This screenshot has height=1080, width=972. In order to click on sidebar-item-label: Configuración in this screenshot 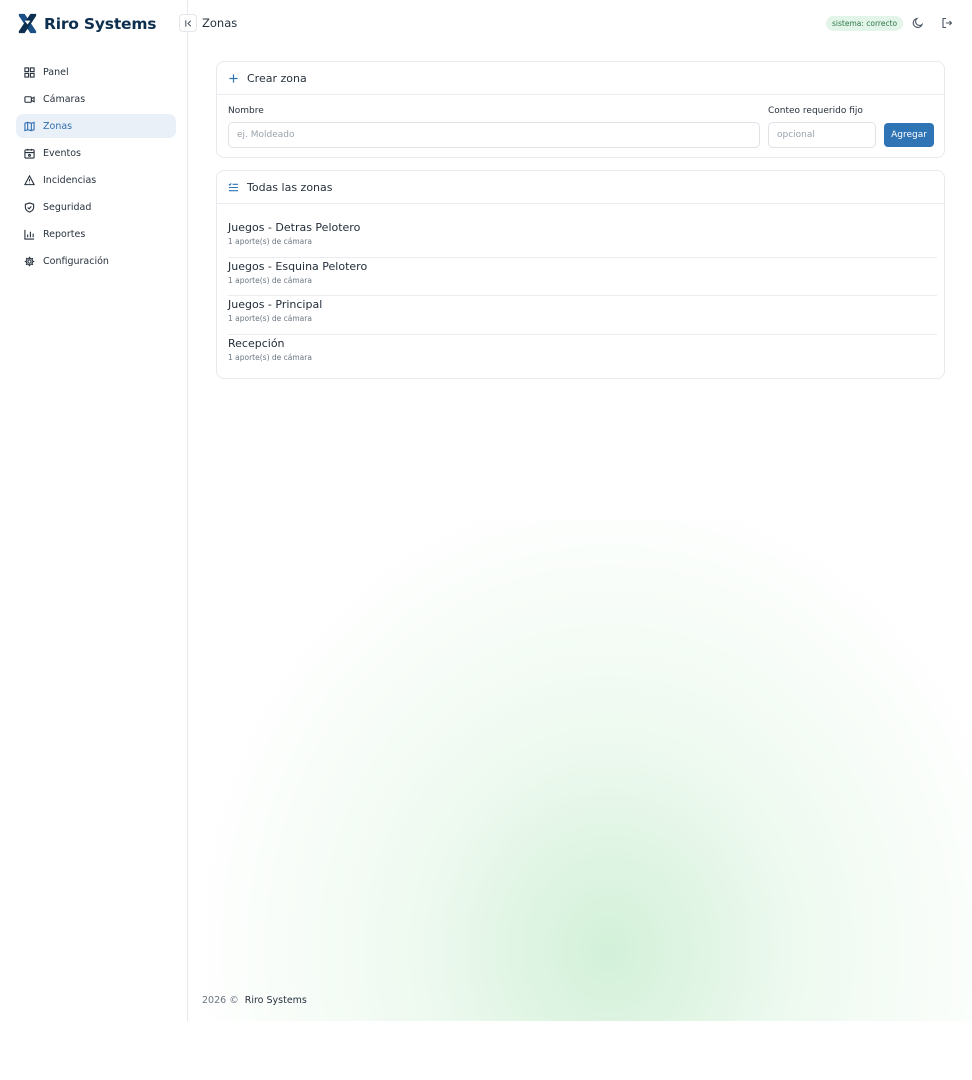, I will do `click(76, 261)`.